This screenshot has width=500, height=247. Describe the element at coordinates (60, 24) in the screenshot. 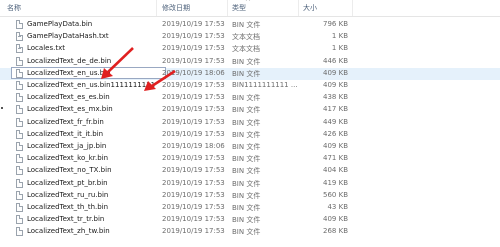

I see `file-name: GamePlayData.bin` at that location.